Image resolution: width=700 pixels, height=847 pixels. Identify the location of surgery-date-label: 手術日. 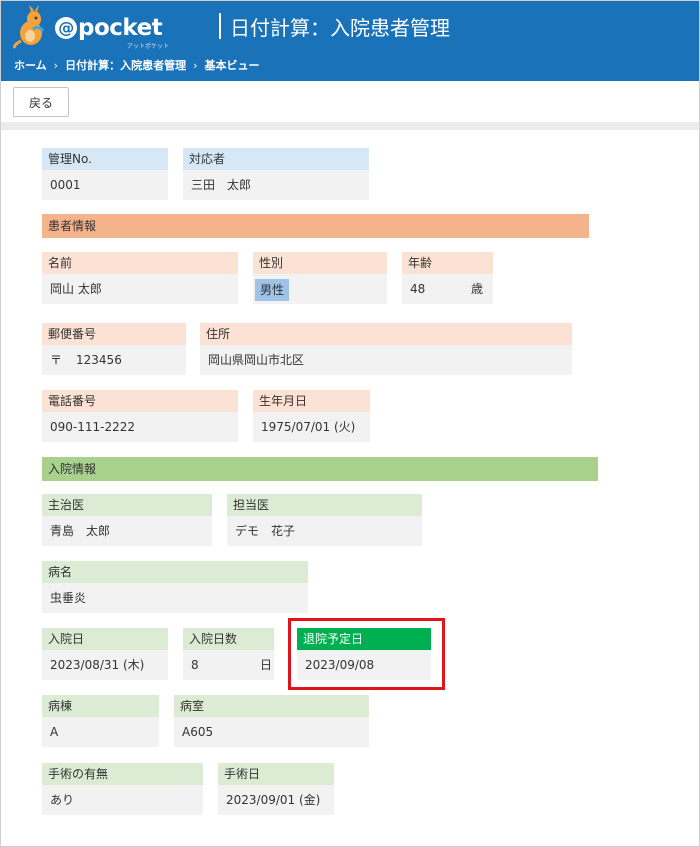
(276, 774).